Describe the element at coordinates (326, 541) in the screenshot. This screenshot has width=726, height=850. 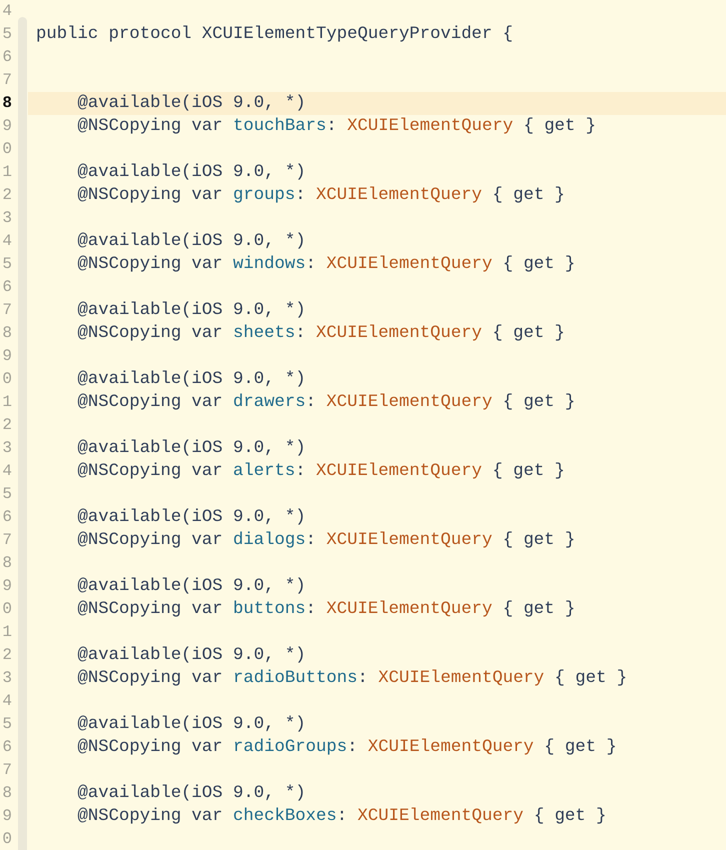
I see `code-line: @NSCopying var dialogs: XCUIElementQuery { get }` at that location.